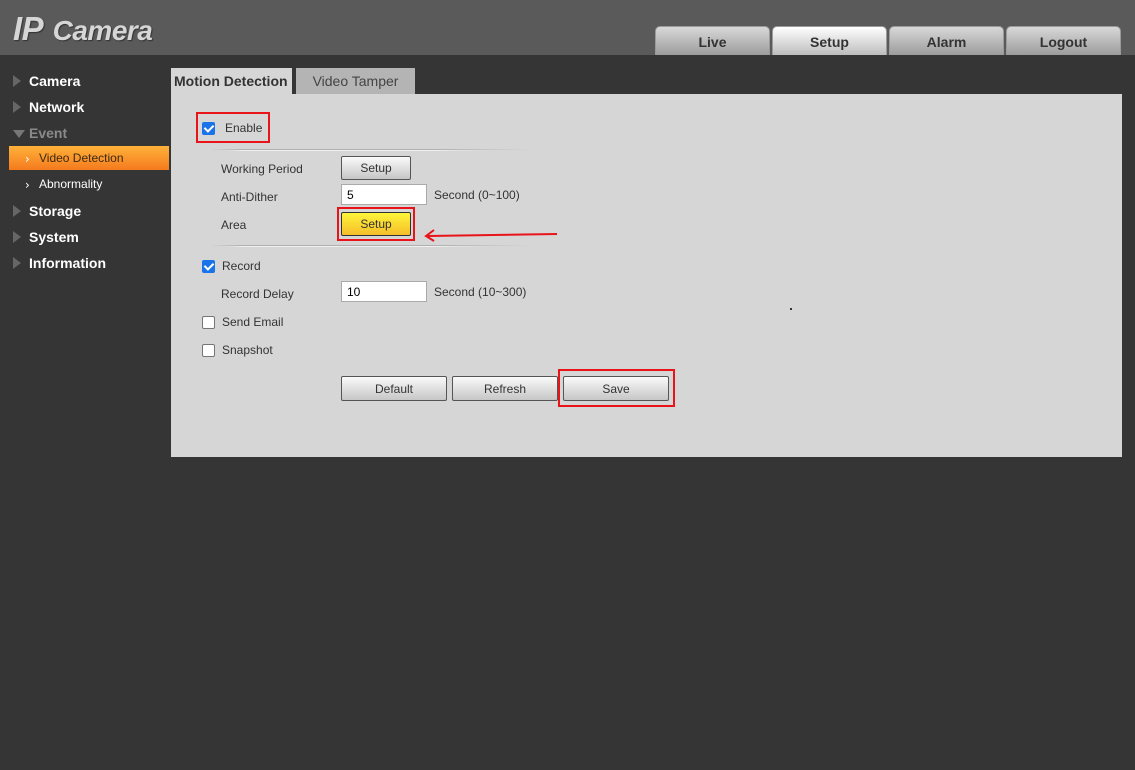 The height and width of the screenshot is (770, 1135). I want to click on working-period-label: Working Period, so click(262, 169).